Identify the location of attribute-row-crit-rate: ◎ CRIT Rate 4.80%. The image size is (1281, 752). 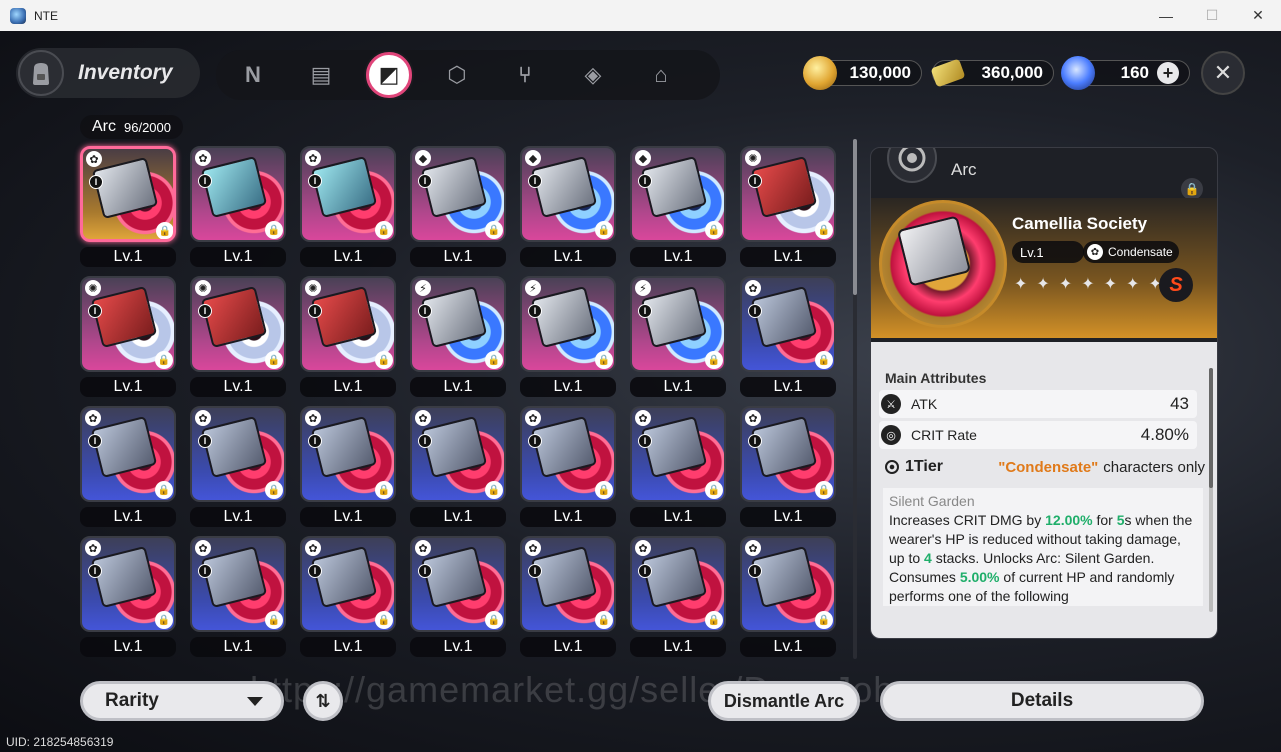
(1038, 435).